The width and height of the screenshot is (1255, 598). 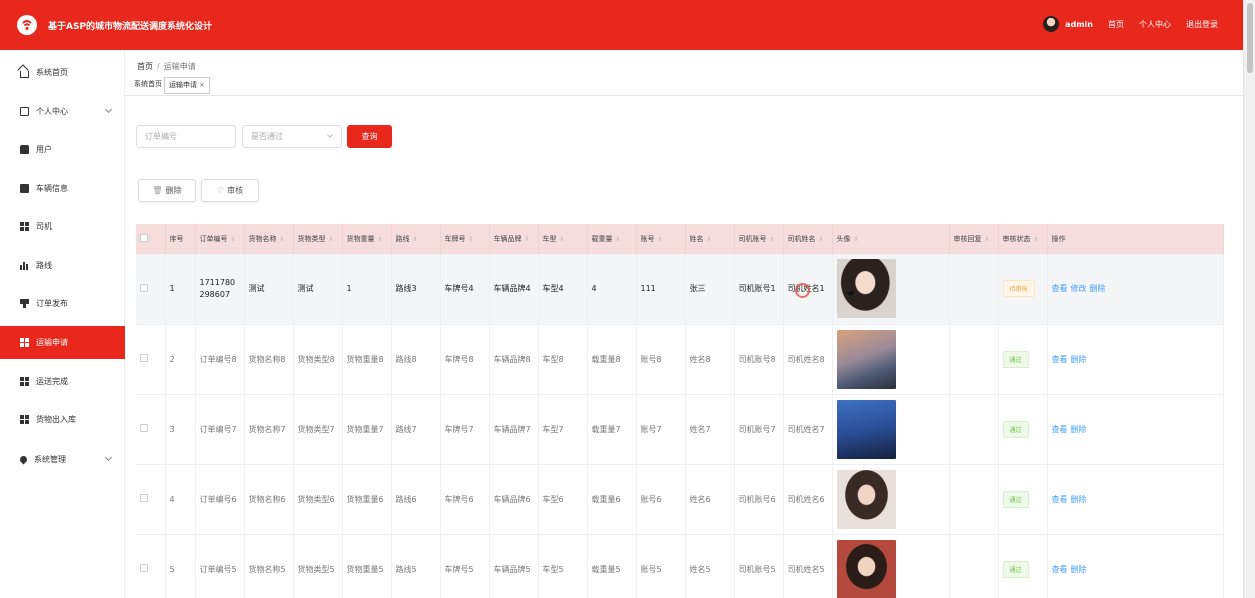 I want to click on logout-link: 退出登录, so click(x=1202, y=24).